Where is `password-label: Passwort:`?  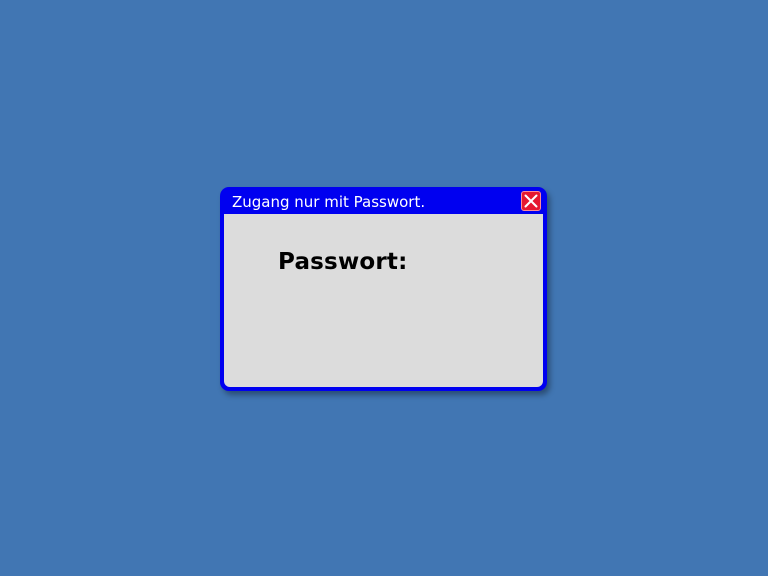
password-label: Passwort: is located at coordinates (343, 262).